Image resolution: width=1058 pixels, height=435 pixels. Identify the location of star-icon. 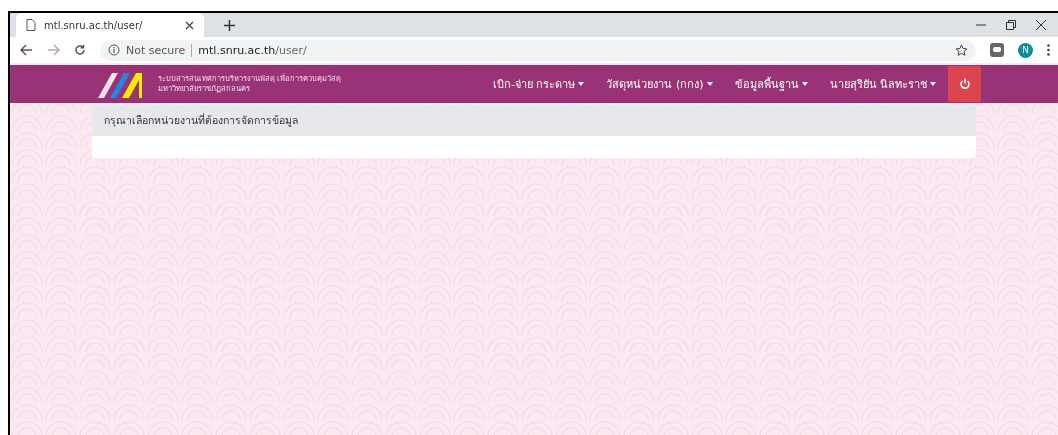
(961, 50).